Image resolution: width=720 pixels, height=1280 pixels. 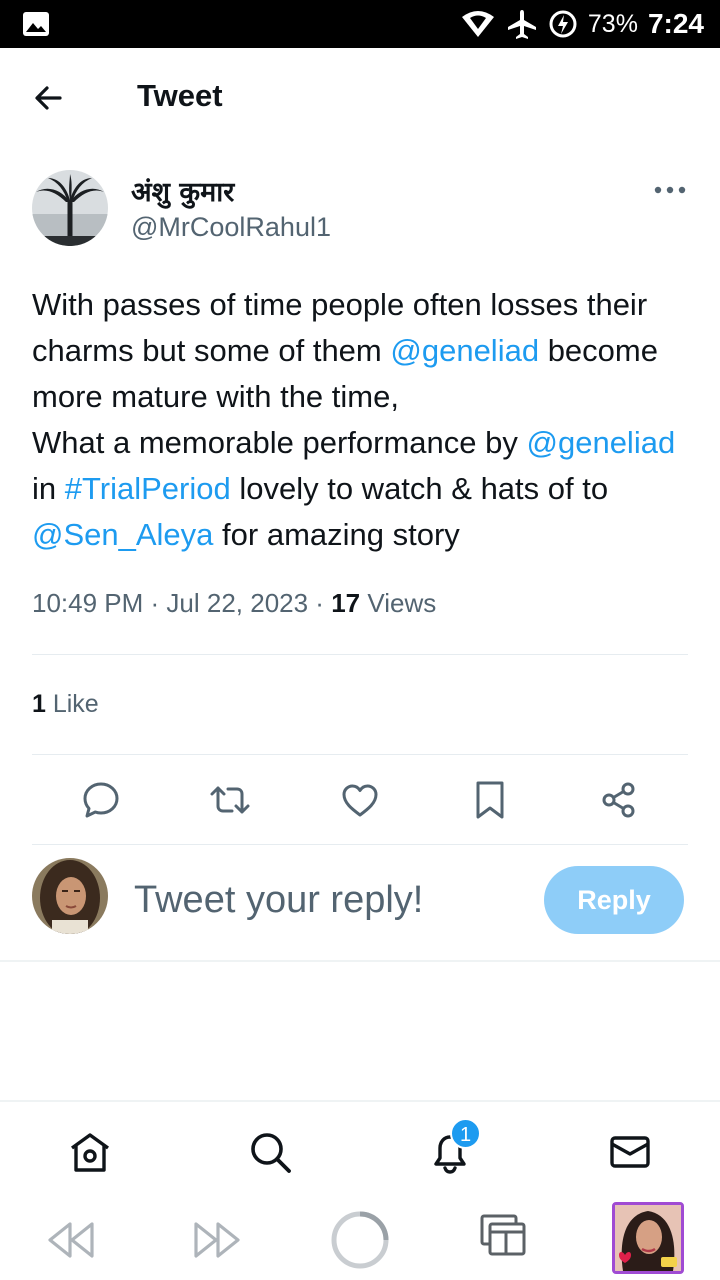 I want to click on loading-icon, so click(x=360, y=1240).